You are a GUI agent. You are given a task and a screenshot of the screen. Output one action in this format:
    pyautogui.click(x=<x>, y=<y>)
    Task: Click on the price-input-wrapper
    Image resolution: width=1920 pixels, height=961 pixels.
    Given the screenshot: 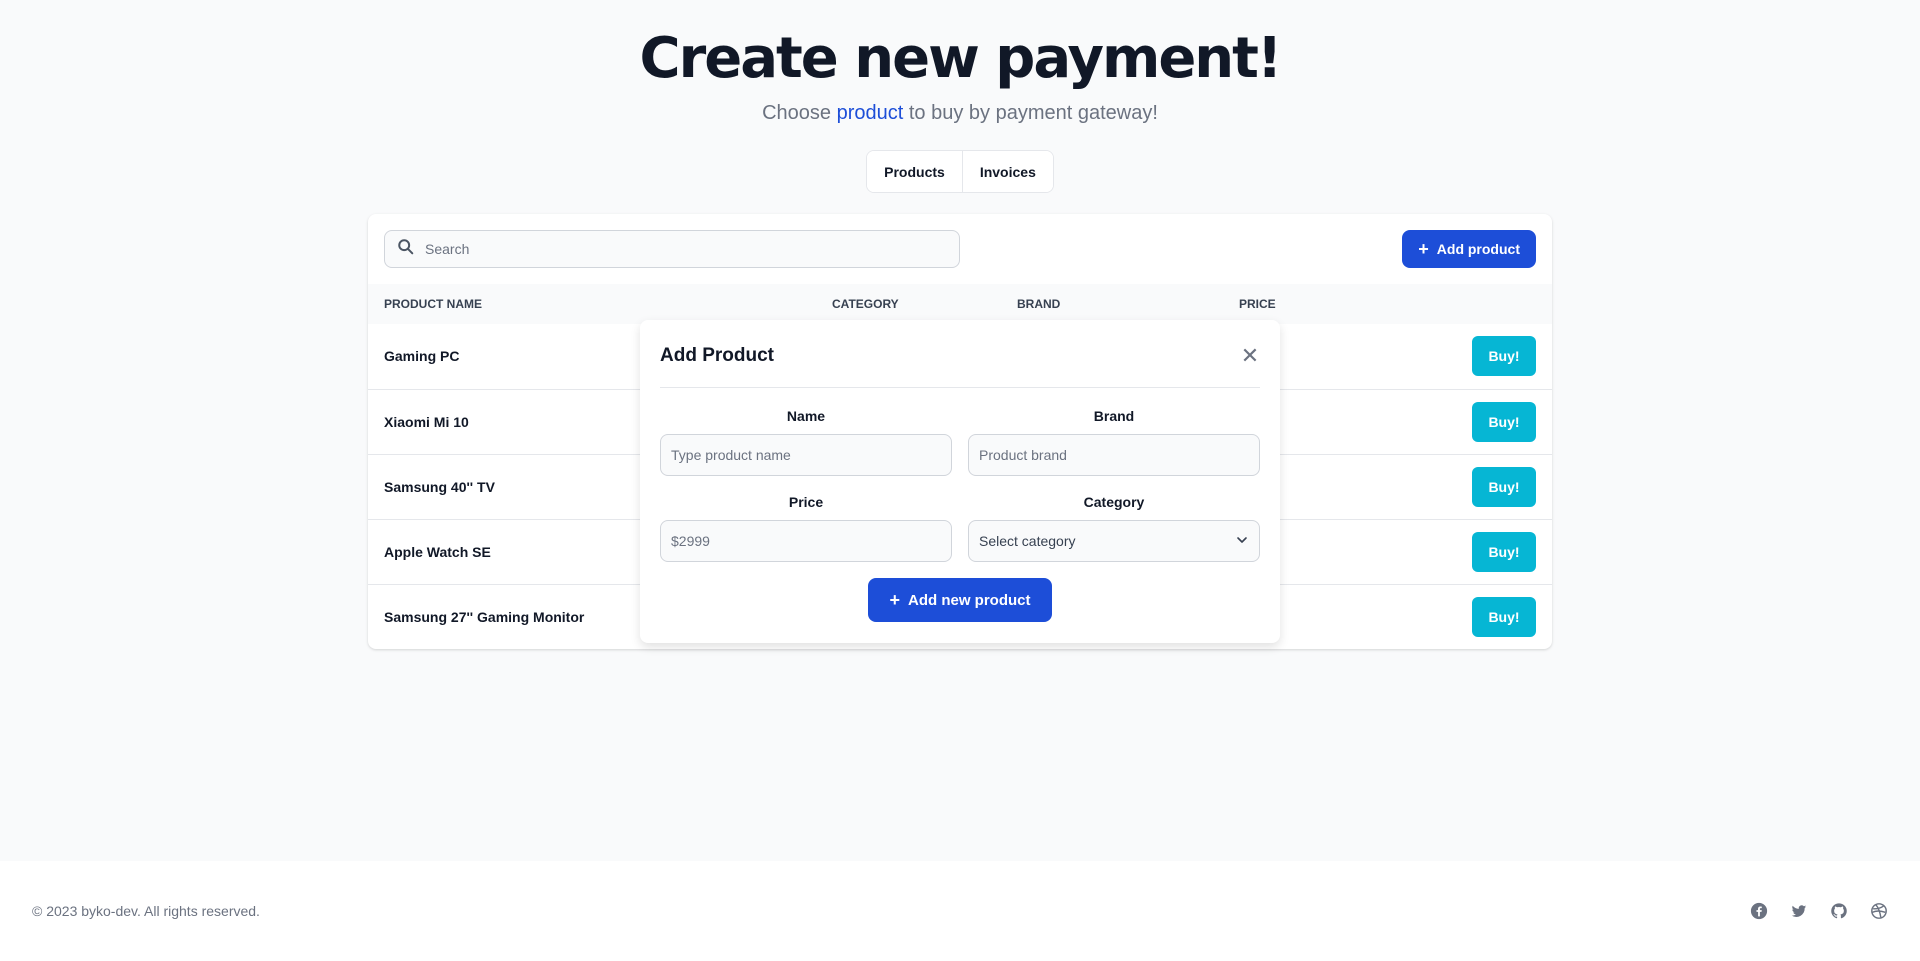 What is the action you would take?
    pyautogui.click(x=806, y=541)
    